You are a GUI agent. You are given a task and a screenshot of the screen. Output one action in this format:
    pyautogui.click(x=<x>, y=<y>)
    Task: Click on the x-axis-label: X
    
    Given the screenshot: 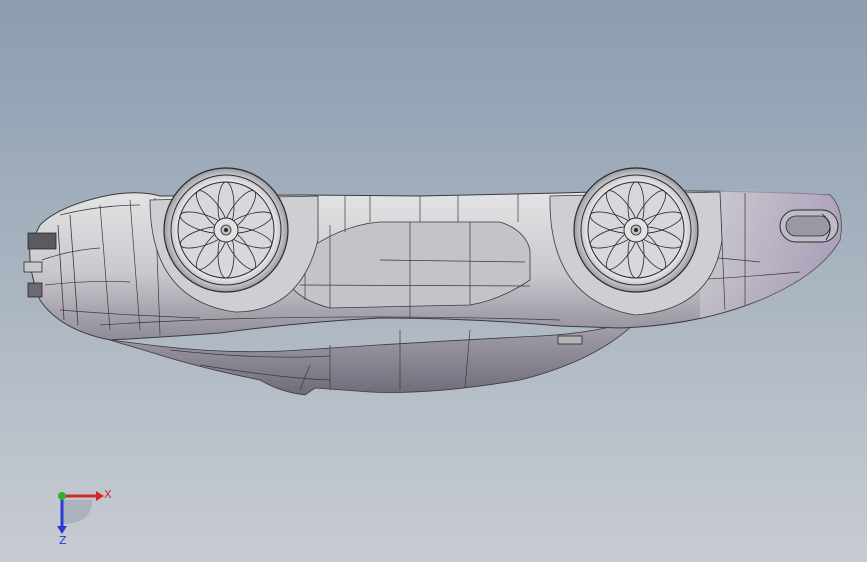 What is the action you would take?
    pyautogui.click(x=108, y=494)
    